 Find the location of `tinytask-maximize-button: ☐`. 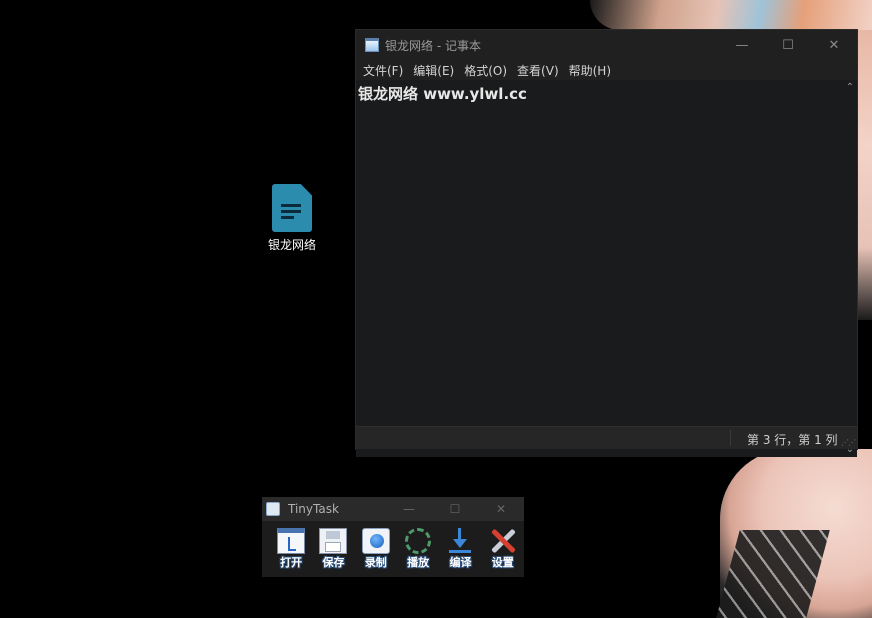

tinytask-maximize-button: ☐ is located at coordinates (455, 509).